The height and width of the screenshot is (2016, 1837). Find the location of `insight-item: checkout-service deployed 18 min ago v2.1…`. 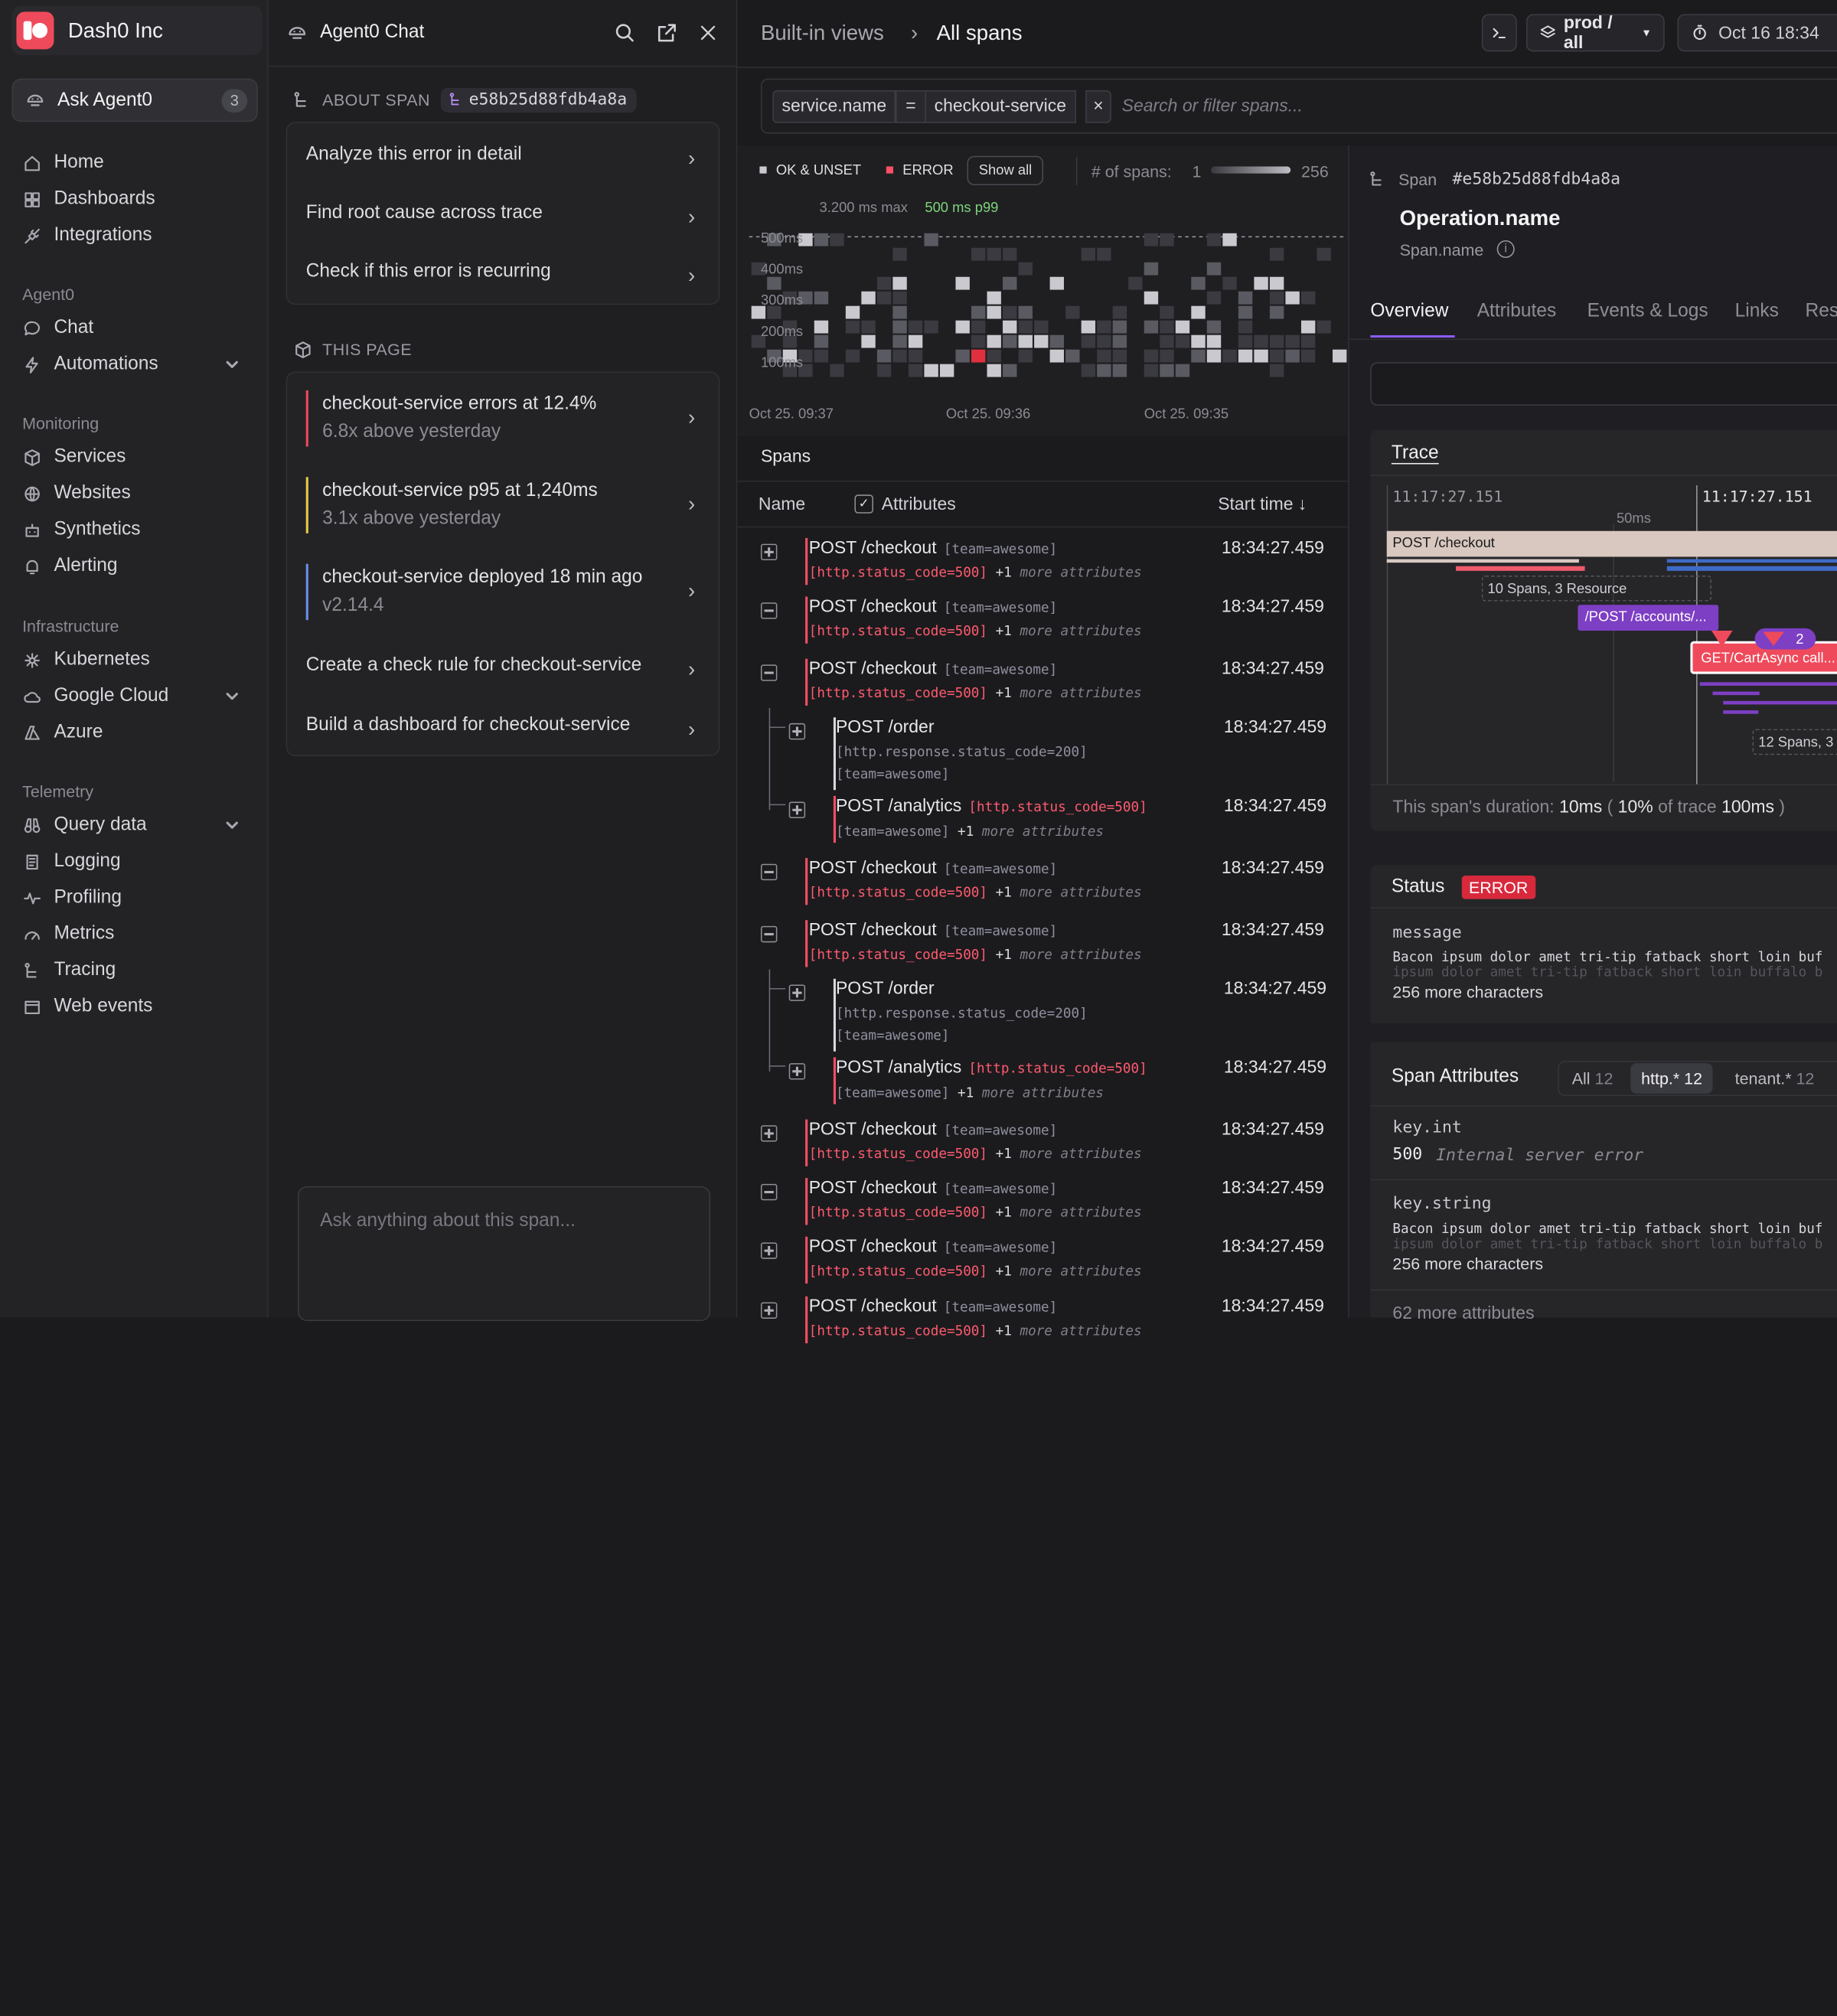

insight-item: checkout-service deployed 18 min ago v2.1… is located at coordinates (481, 592).